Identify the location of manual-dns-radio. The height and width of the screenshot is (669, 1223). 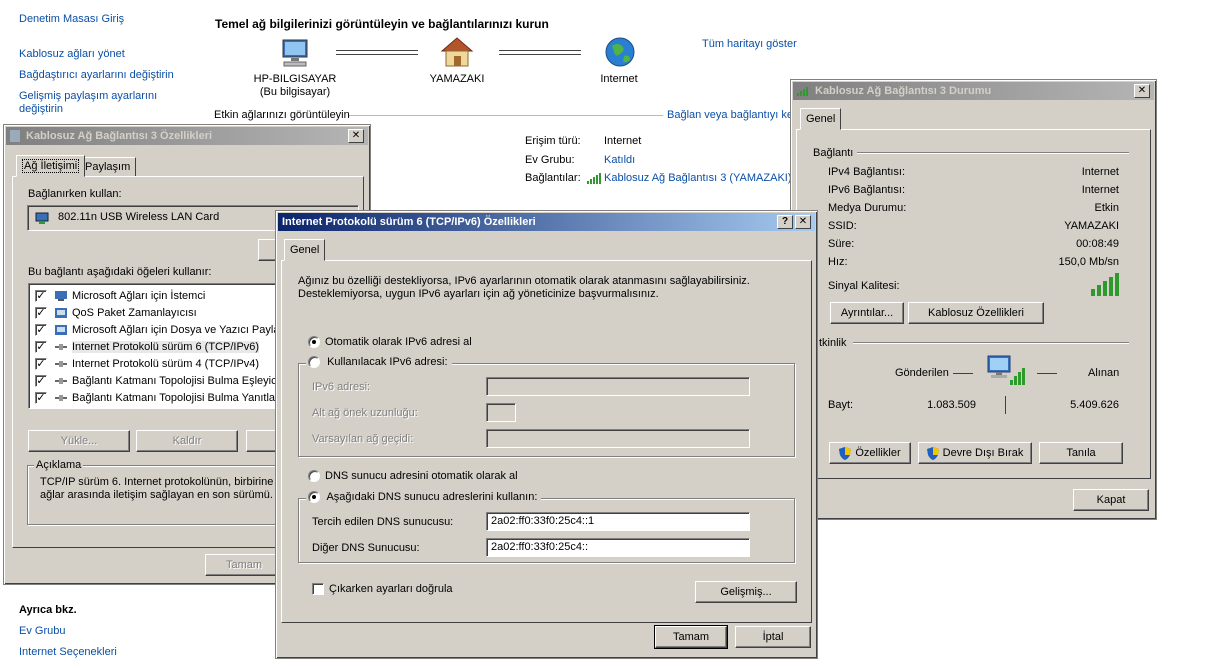
(314, 497).